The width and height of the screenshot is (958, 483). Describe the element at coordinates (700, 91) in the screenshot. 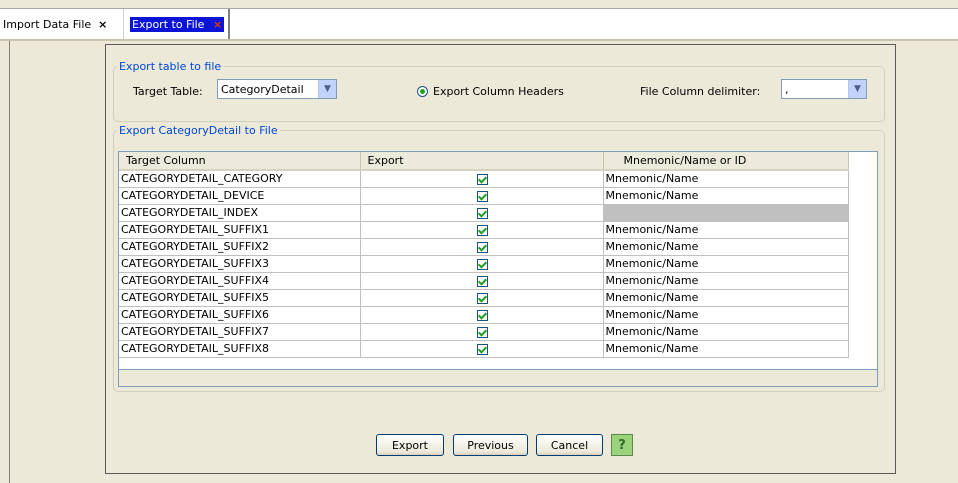

I see `delimiter-label: File Column delimiter:` at that location.